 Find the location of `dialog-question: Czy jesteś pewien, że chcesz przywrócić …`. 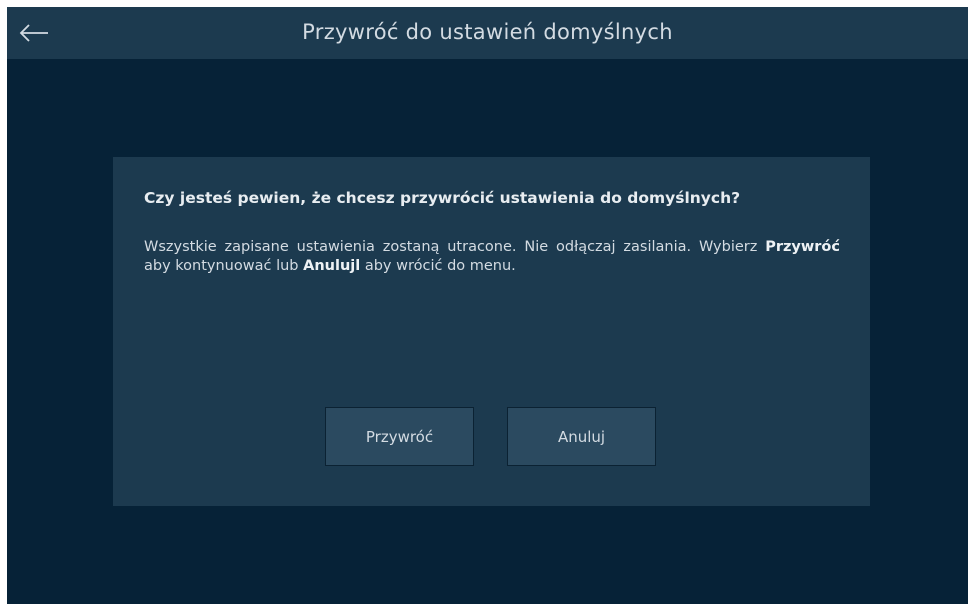

dialog-question: Czy jesteś pewien, że chcesz przywrócić … is located at coordinates (442, 198).